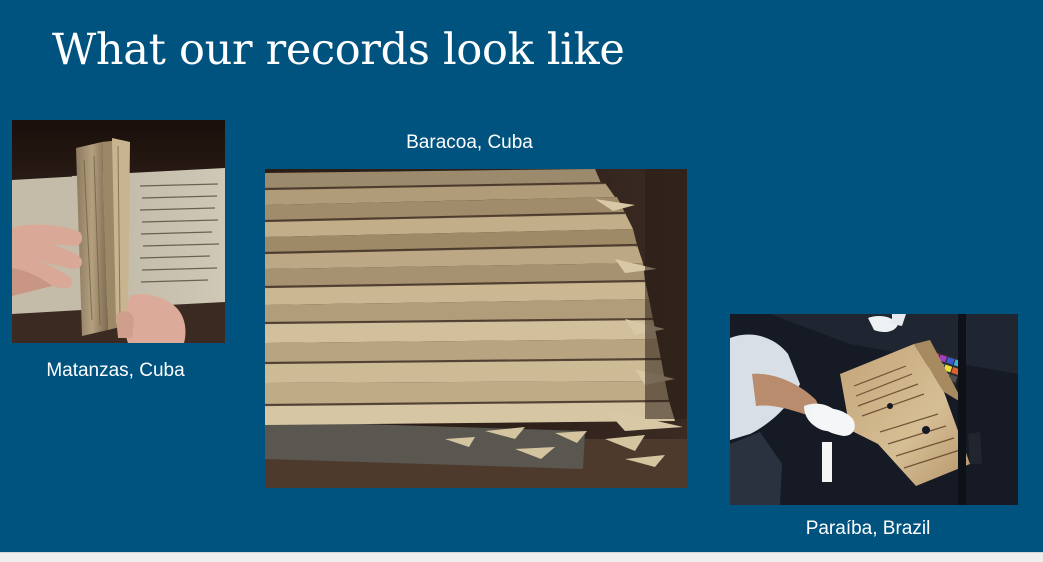 This screenshot has width=1043, height=562. Describe the element at coordinates (521, 557) in the screenshot. I see `bottom-bar` at that location.